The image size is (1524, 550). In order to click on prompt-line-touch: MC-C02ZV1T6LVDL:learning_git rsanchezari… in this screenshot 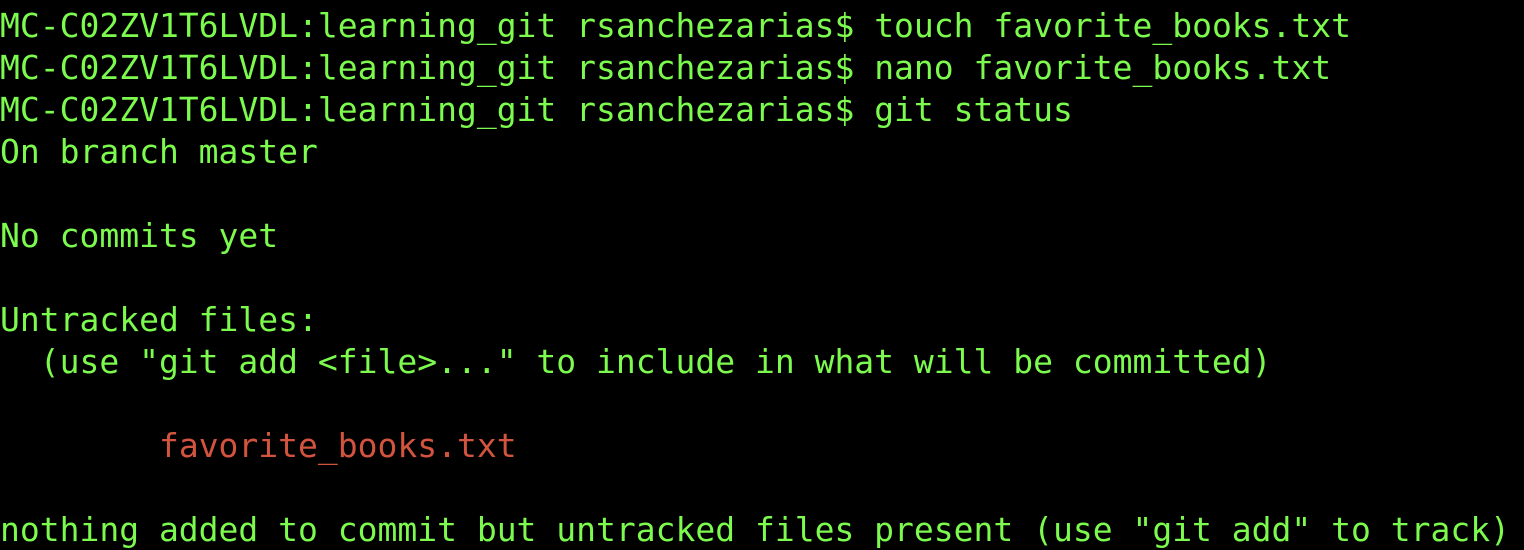, I will do `click(675, 26)`.